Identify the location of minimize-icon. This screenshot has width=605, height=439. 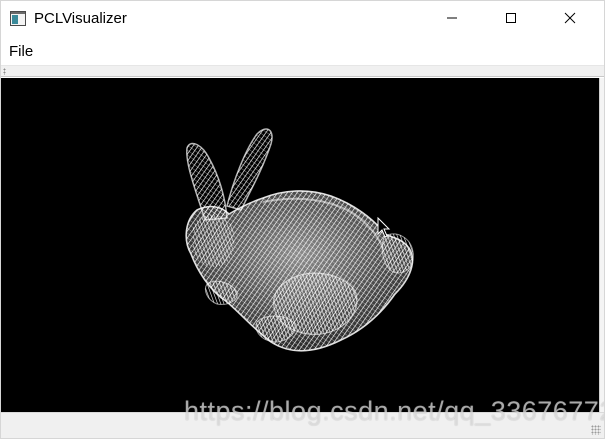
(452, 18).